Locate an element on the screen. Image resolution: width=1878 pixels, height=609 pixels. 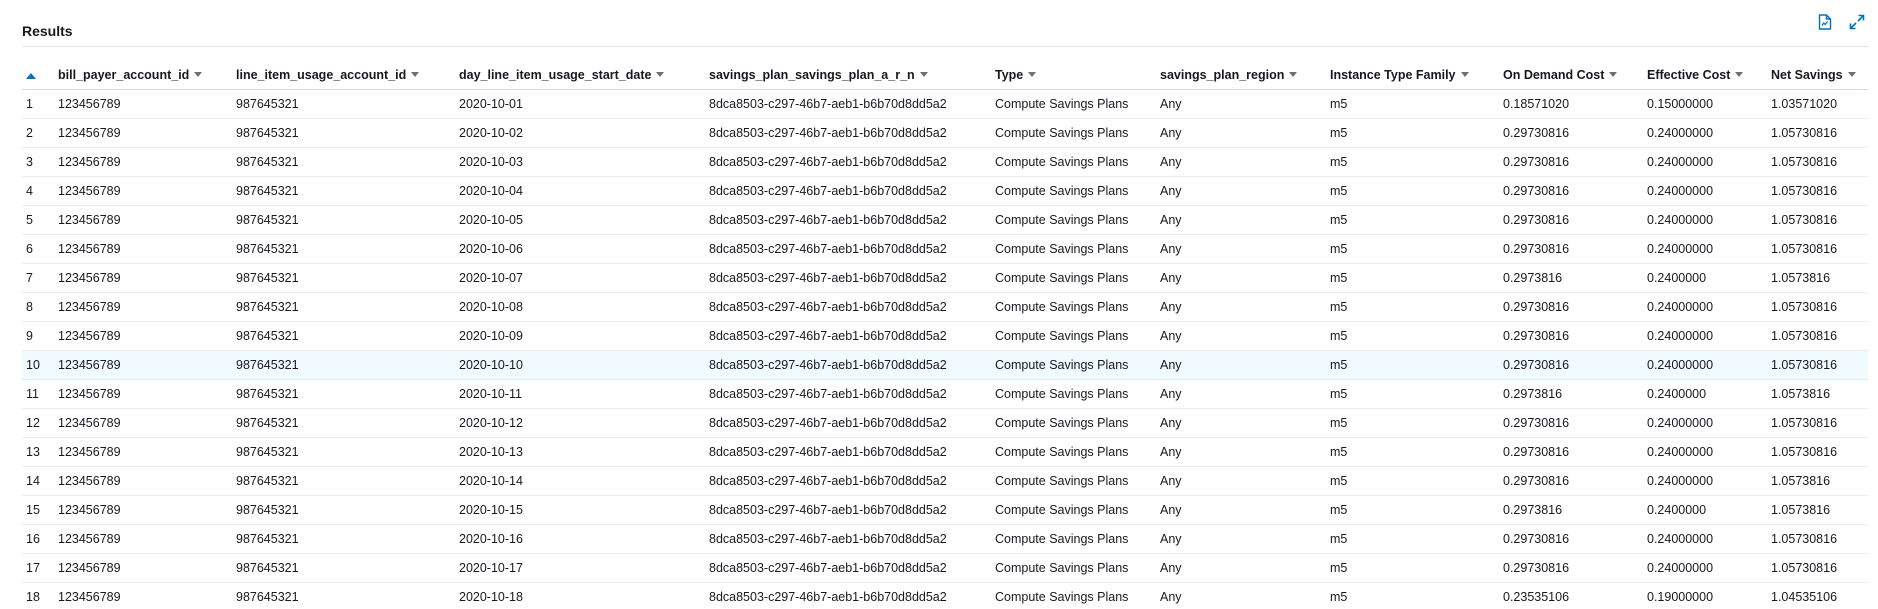
table-cell: 2020-10-07 is located at coordinates (580, 278).